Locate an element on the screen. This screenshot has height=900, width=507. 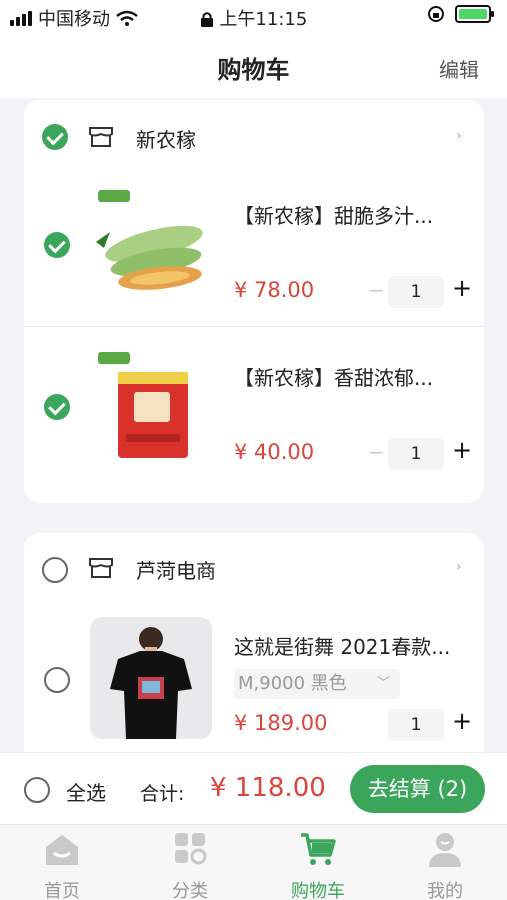
page-title: 购物车 is located at coordinates (253, 70).